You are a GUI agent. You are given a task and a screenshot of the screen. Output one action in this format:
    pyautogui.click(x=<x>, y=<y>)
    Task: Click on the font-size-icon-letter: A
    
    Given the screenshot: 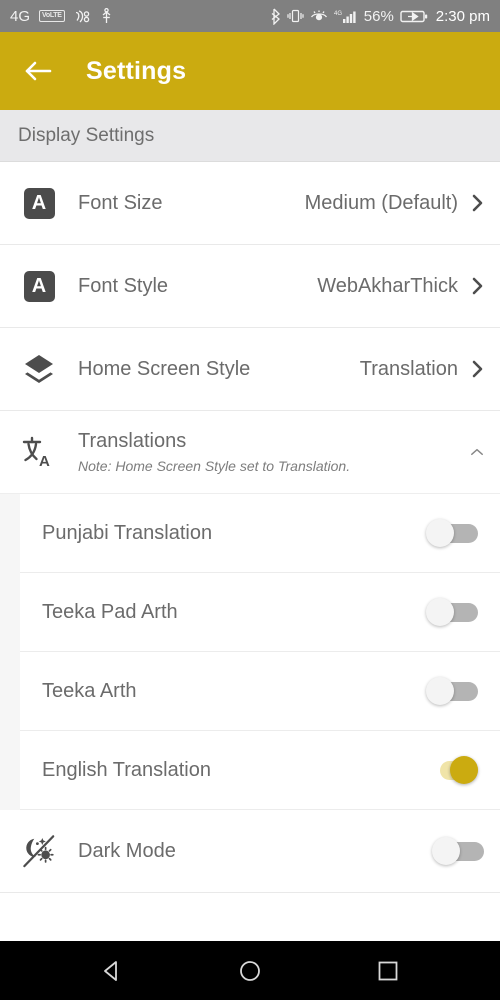 What is the action you would take?
    pyautogui.click(x=39, y=202)
    